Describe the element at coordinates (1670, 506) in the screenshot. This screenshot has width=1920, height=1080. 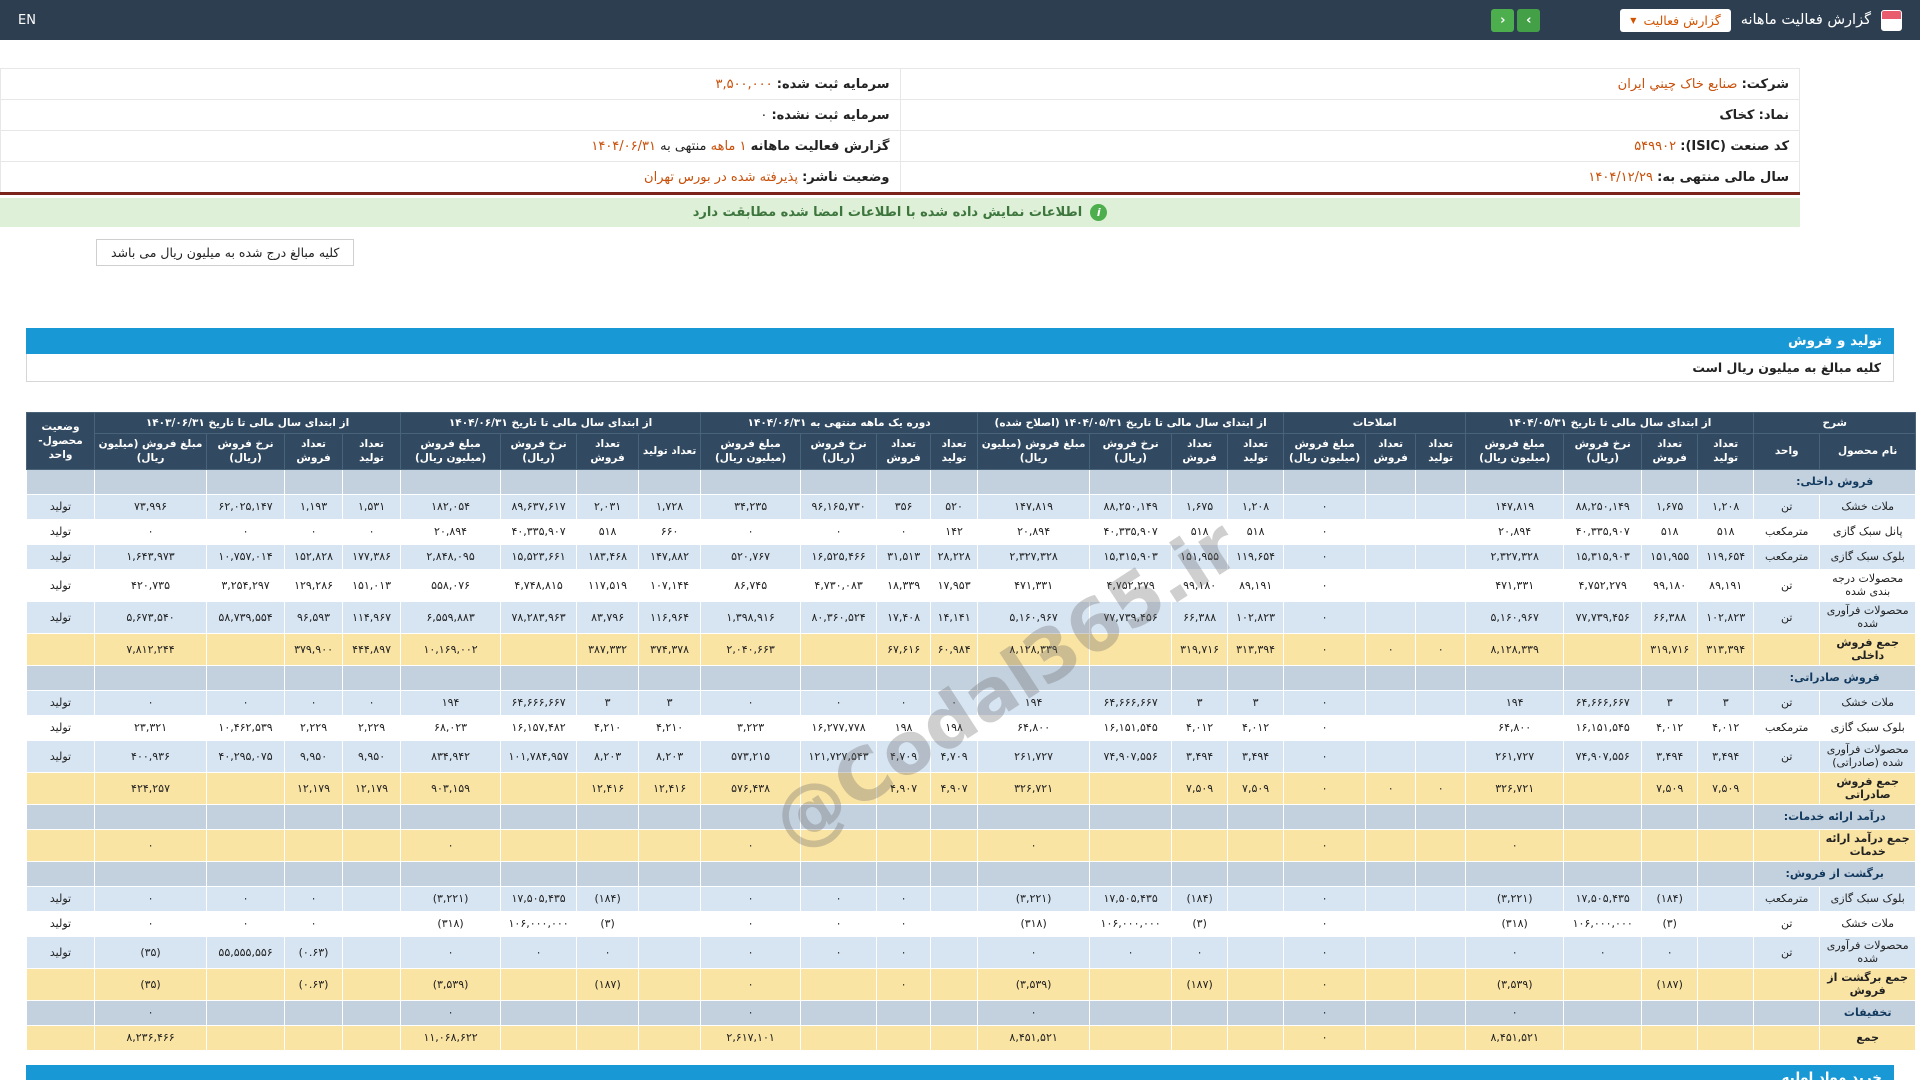
I see `value-cell: ۱,۶۷۵` at that location.